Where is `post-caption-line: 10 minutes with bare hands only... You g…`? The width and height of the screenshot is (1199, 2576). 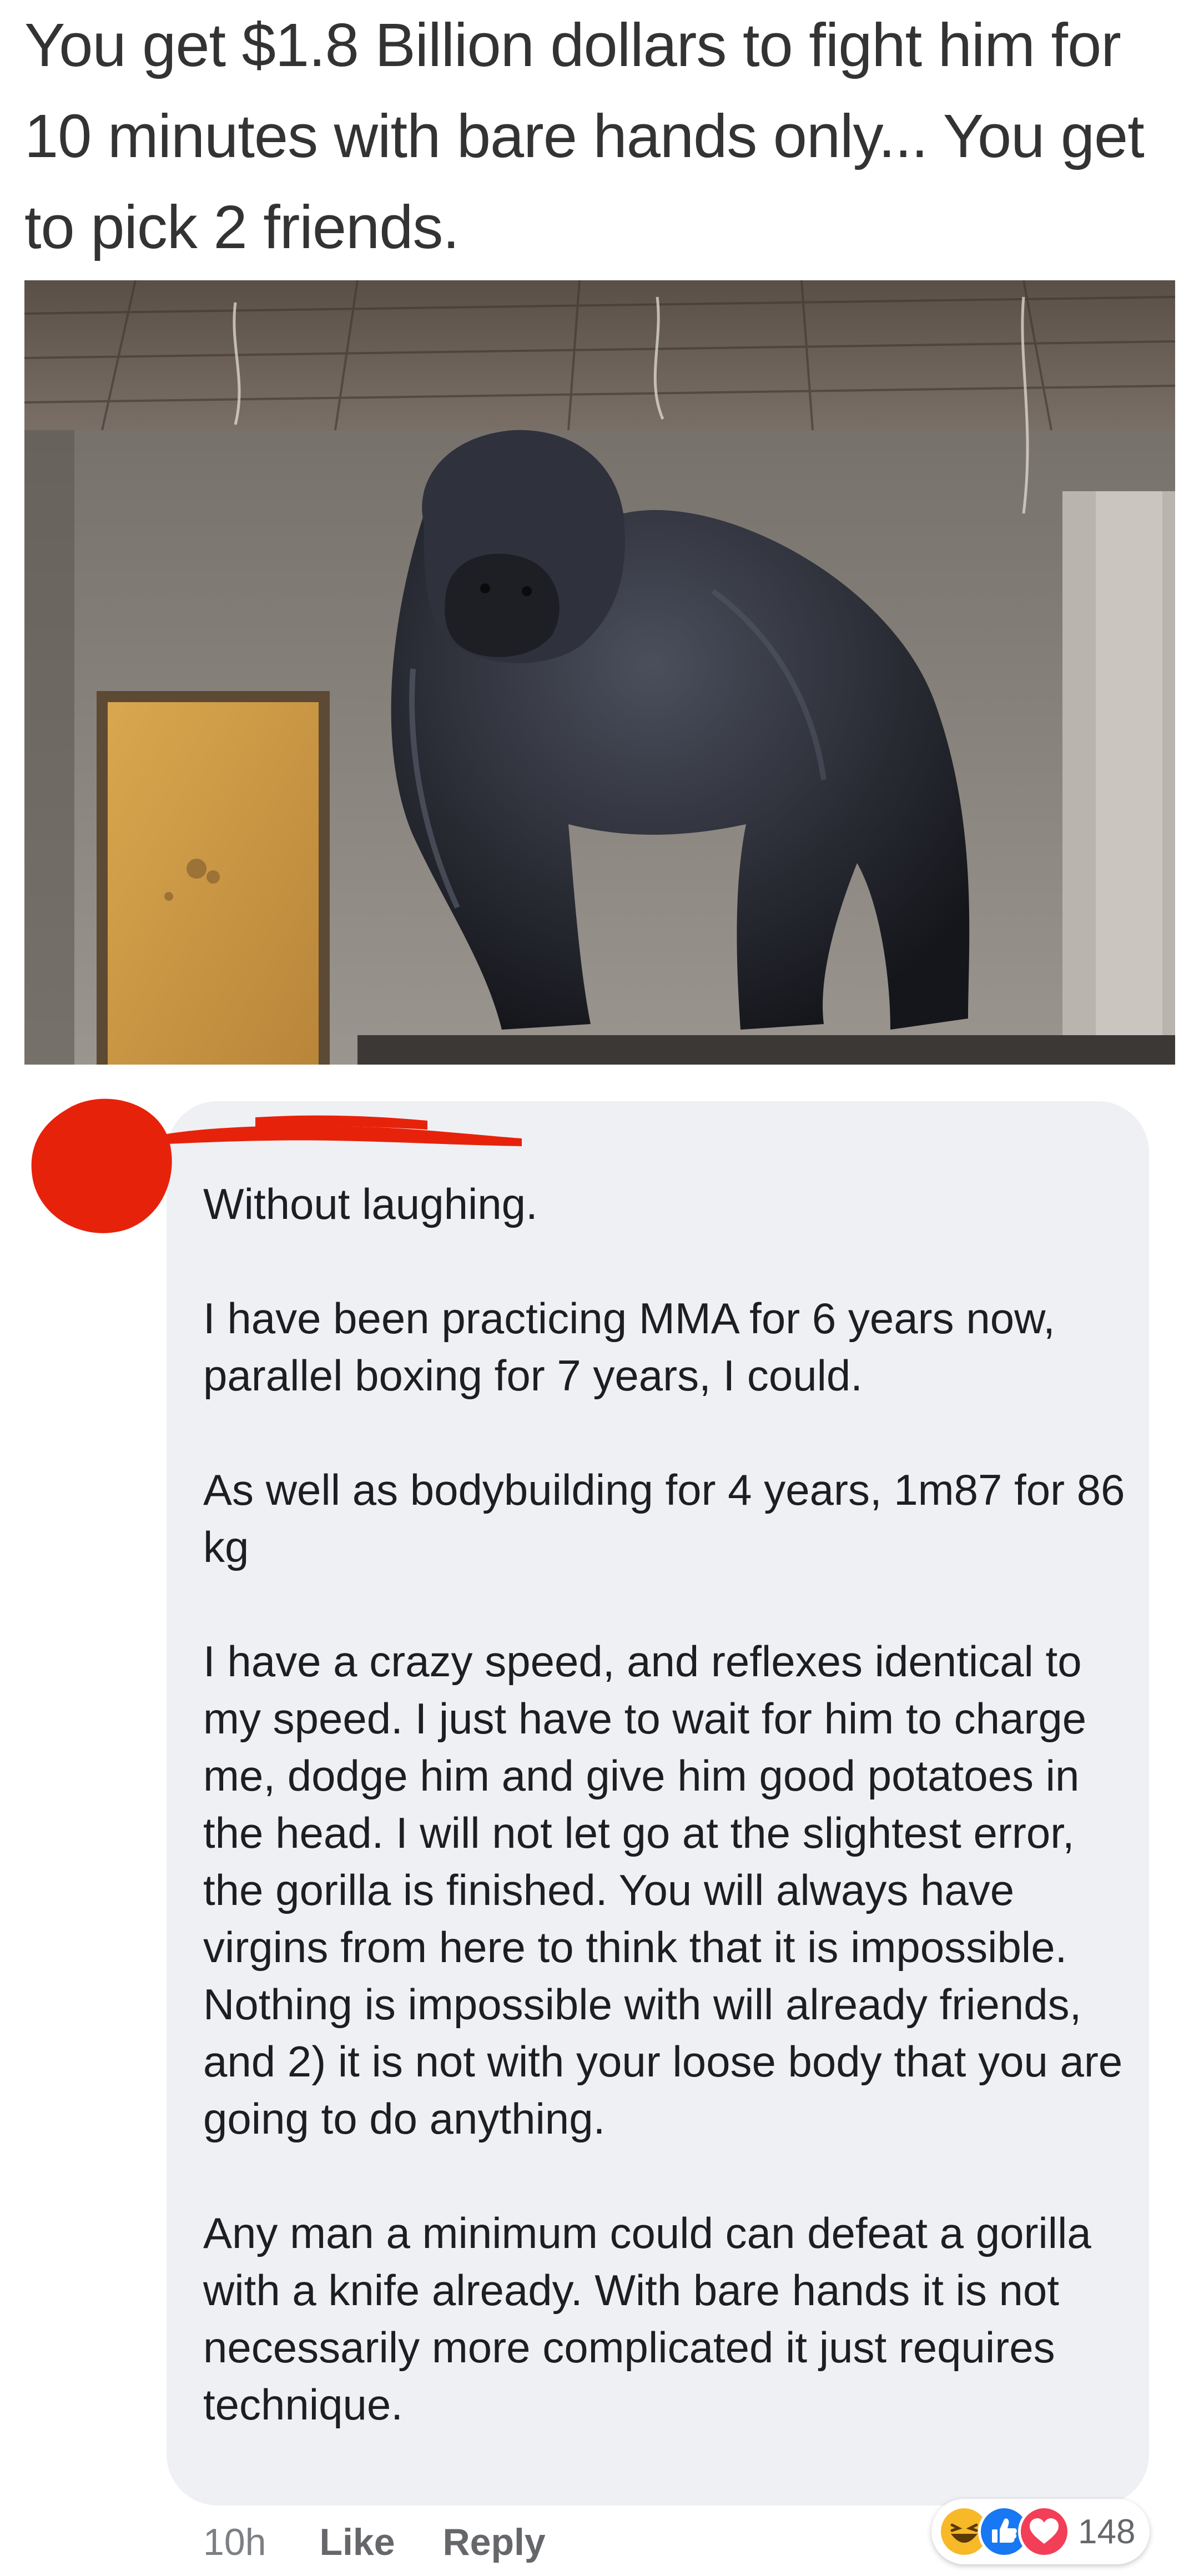 post-caption-line: 10 minutes with bare hands only... You g… is located at coordinates (584, 136).